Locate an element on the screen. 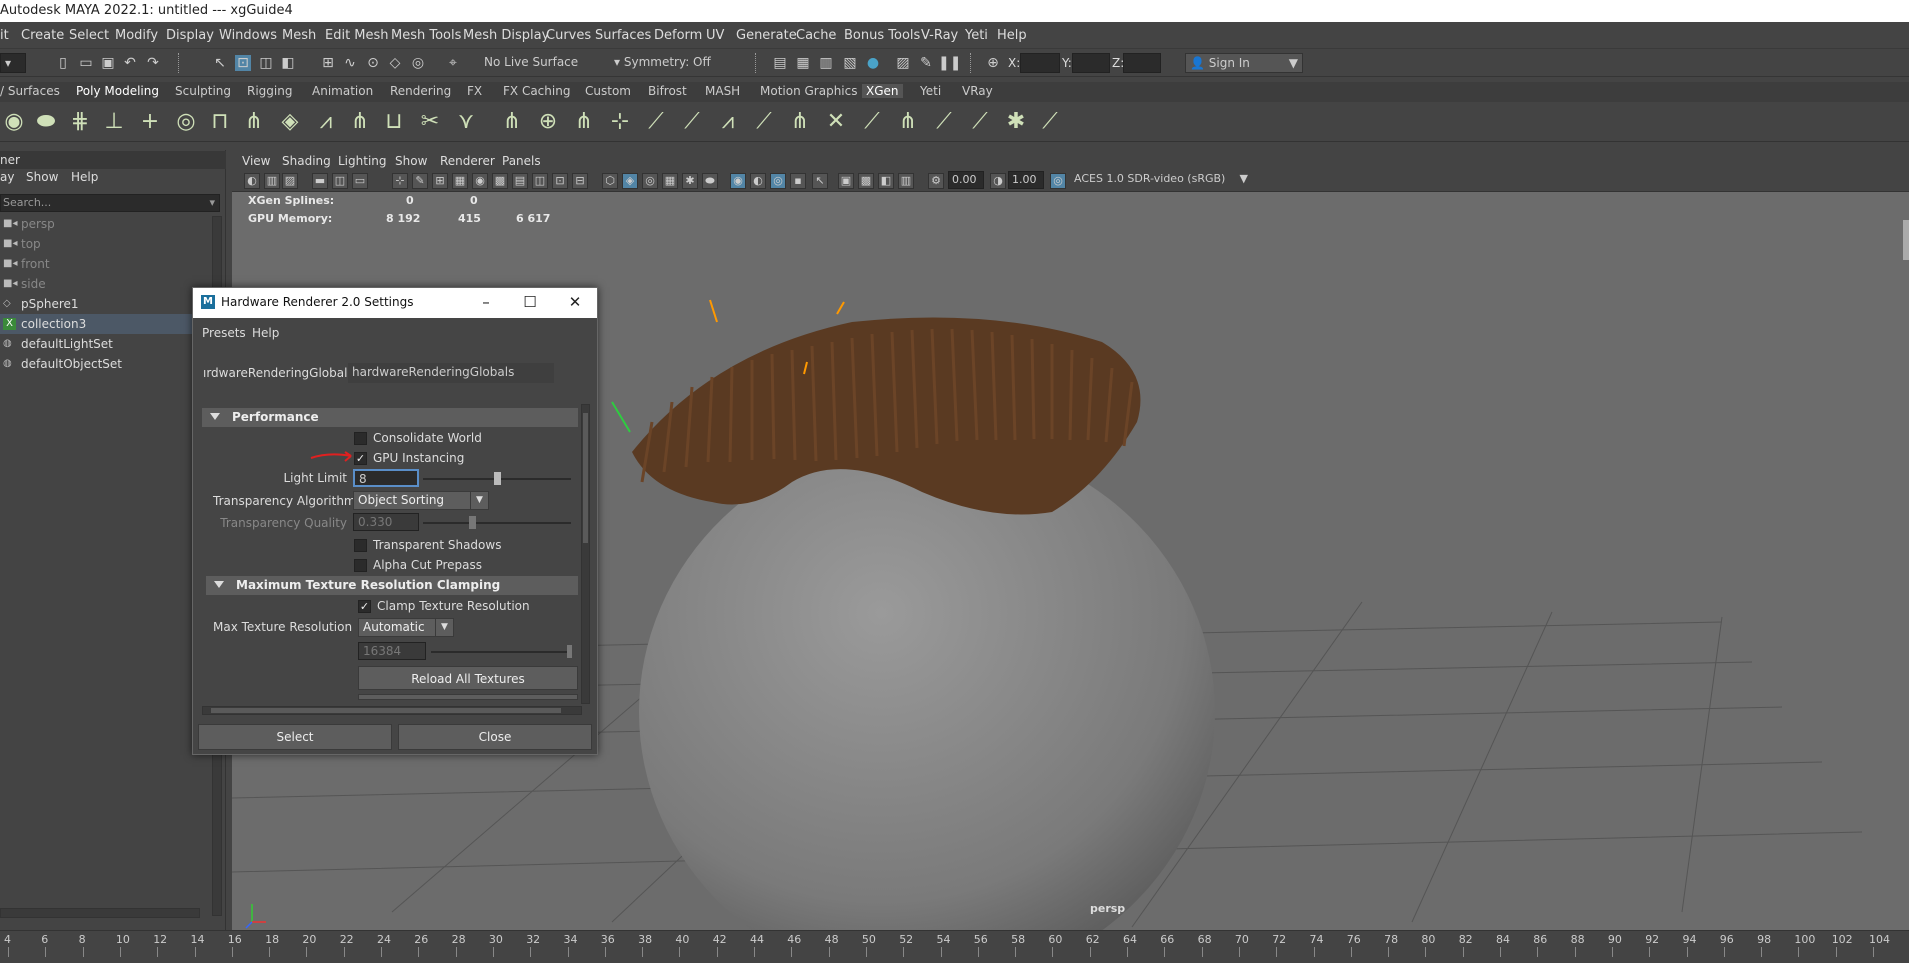 This screenshot has width=1909, height=963. outliner-persp-icon: ◧ is located at coordinates (886, 181).